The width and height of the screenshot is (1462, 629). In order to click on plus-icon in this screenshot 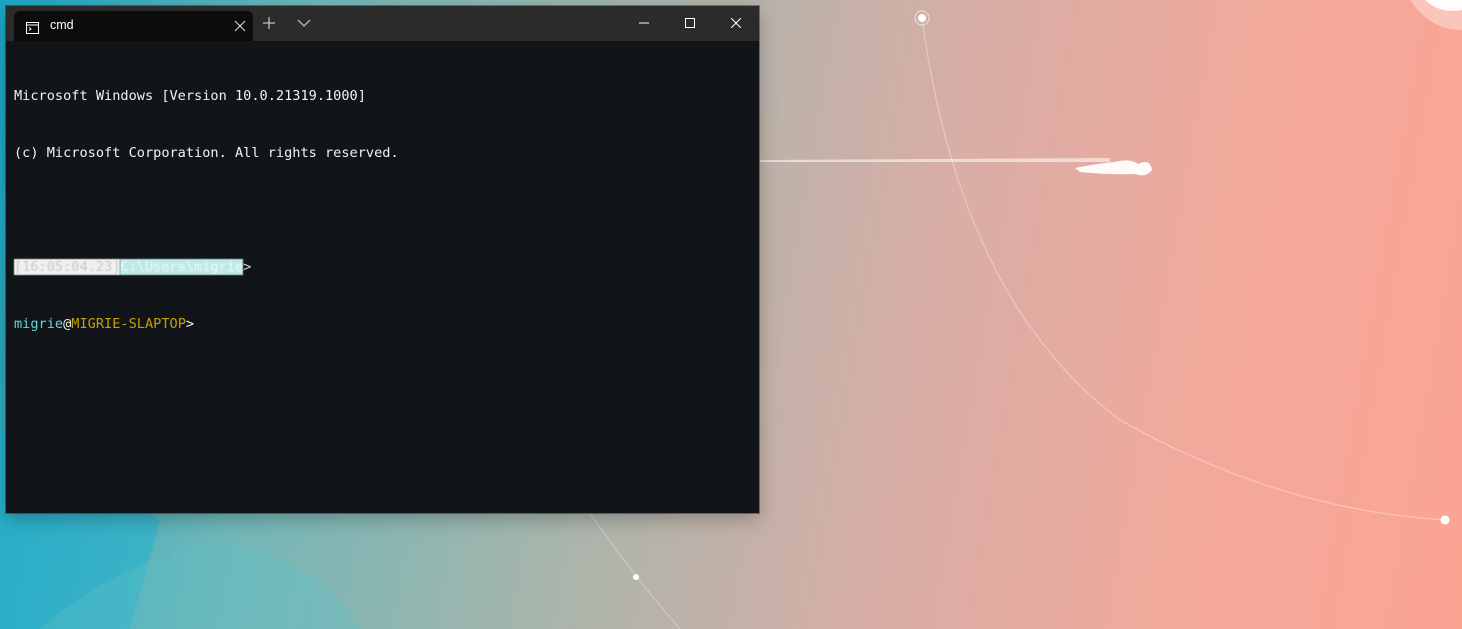, I will do `click(269, 23)`.